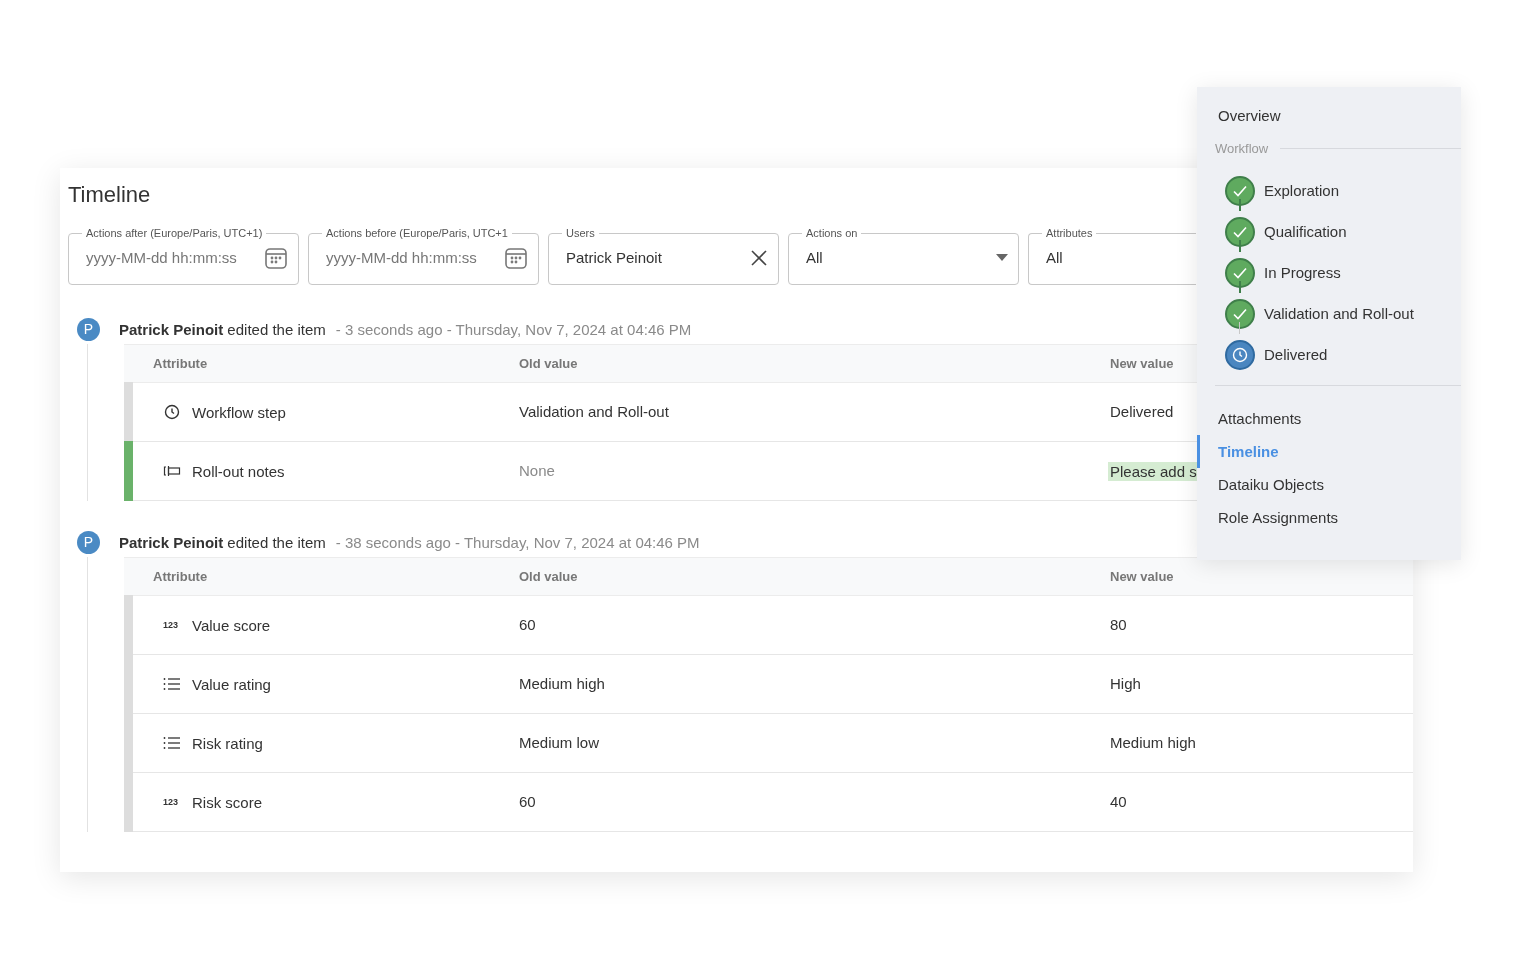  I want to click on field-label: Actions before (Europe/Paris, UTC+1, so click(417, 233).